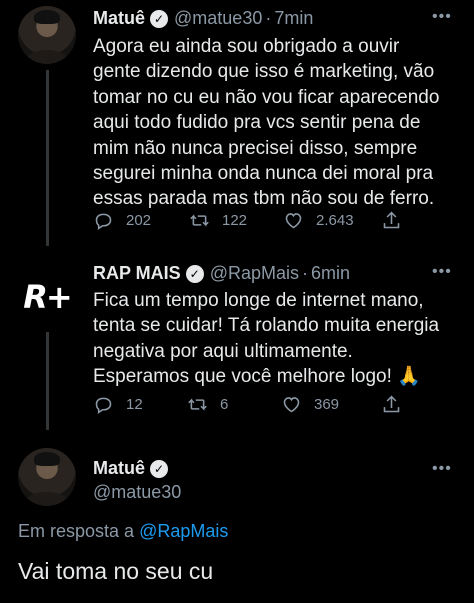  What do you see at coordinates (224, 404) in the screenshot?
I see `retweet-count: 6` at bounding box center [224, 404].